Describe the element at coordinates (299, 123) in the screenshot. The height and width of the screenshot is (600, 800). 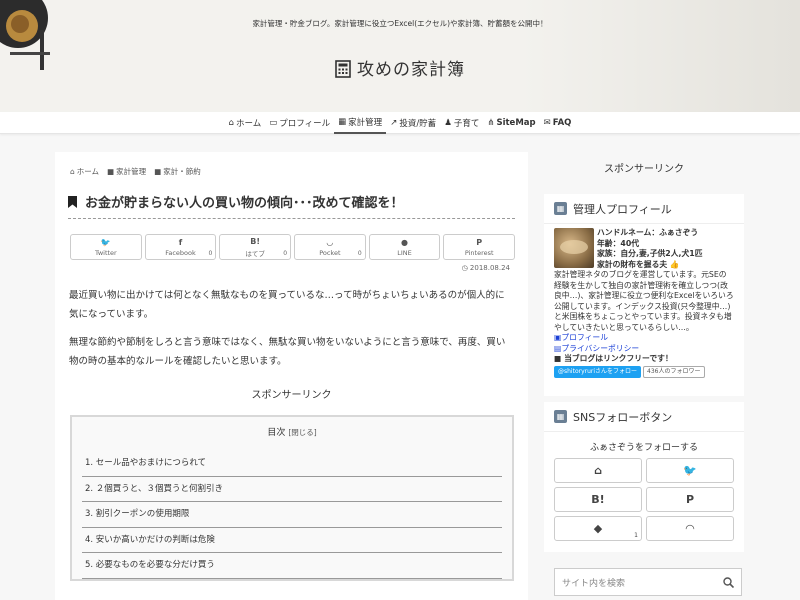
I see `nav-item-profile: ▭ プロフィール` at that location.